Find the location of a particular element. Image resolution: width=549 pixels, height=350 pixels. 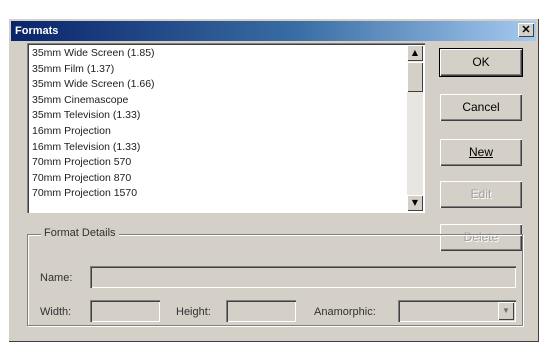

combo-dropdown-button: ▼ is located at coordinates (506, 311).